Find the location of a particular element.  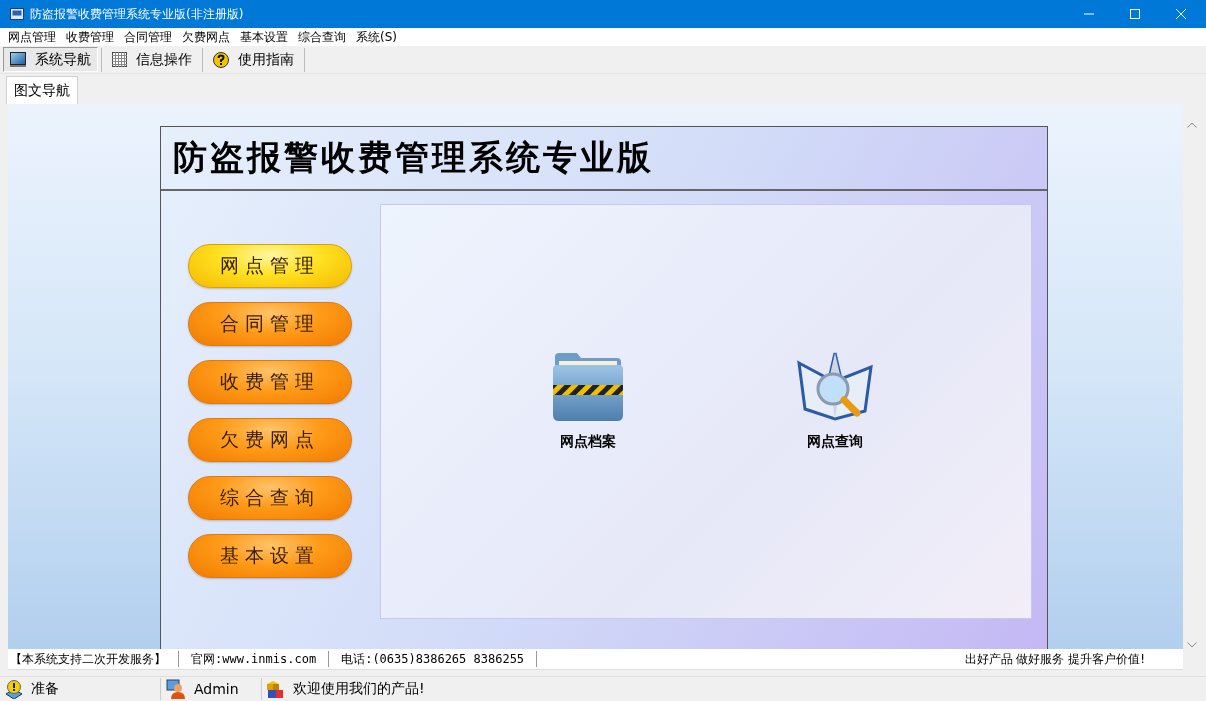

toolbar-button: 信息操作 is located at coordinates (152, 59).